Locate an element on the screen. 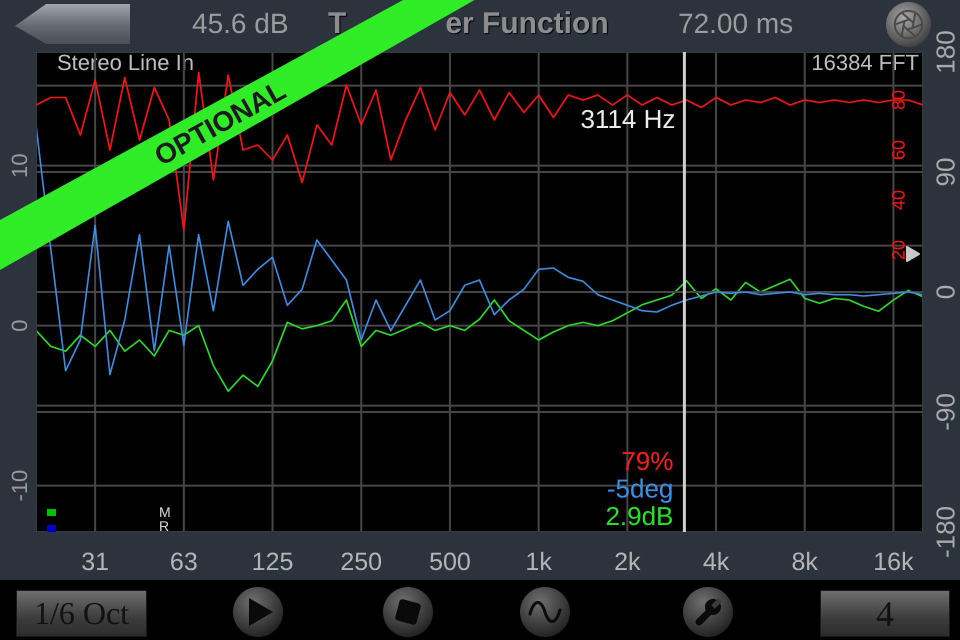  phase-axis-label: 0 is located at coordinates (945, 292).